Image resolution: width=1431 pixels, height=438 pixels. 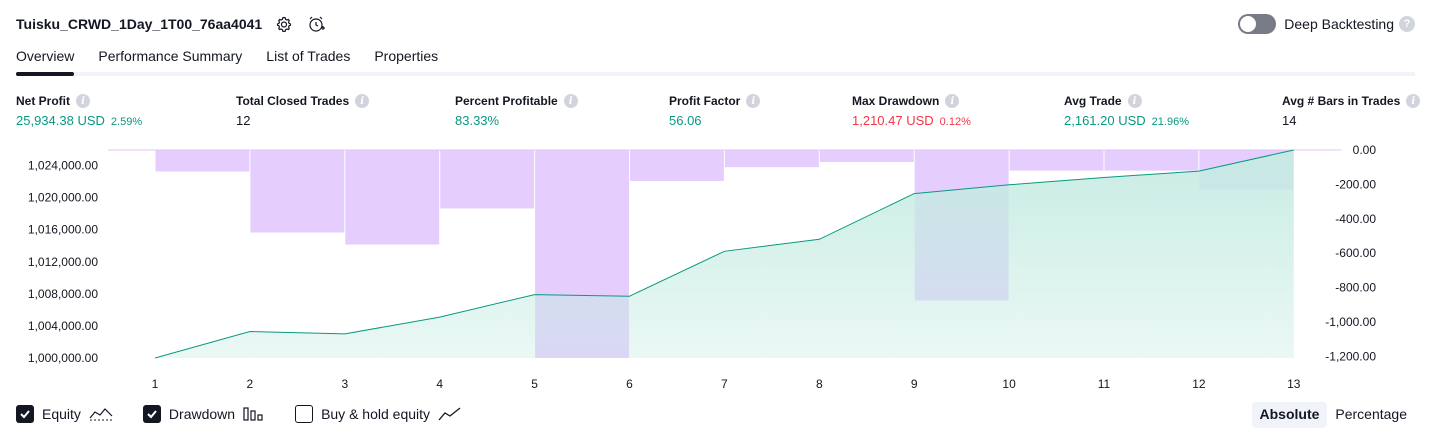 I want to click on x-tick-label: 12, so click(x=1199, y=384).